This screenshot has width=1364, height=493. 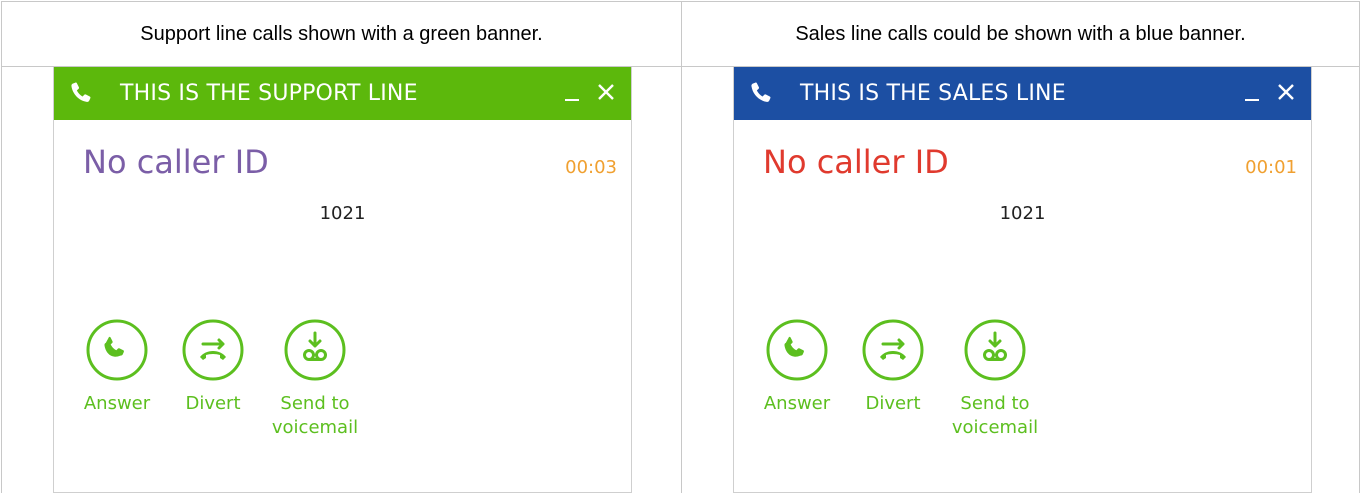 I want to click on call-banner: THIS IS THE SUPPORT LINE, so click(x=342, y=93).